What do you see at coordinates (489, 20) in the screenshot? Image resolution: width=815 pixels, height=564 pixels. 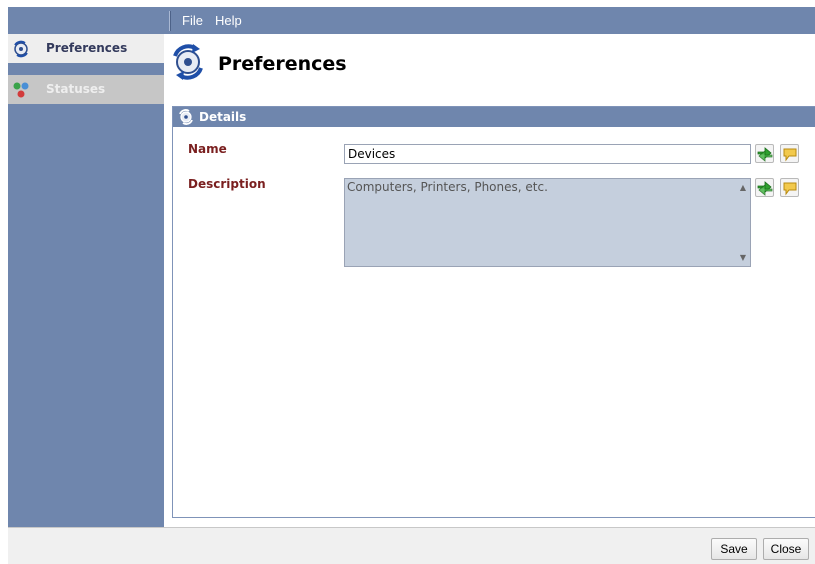 I see `menubar: File Help` at bounding box center [489, 20].